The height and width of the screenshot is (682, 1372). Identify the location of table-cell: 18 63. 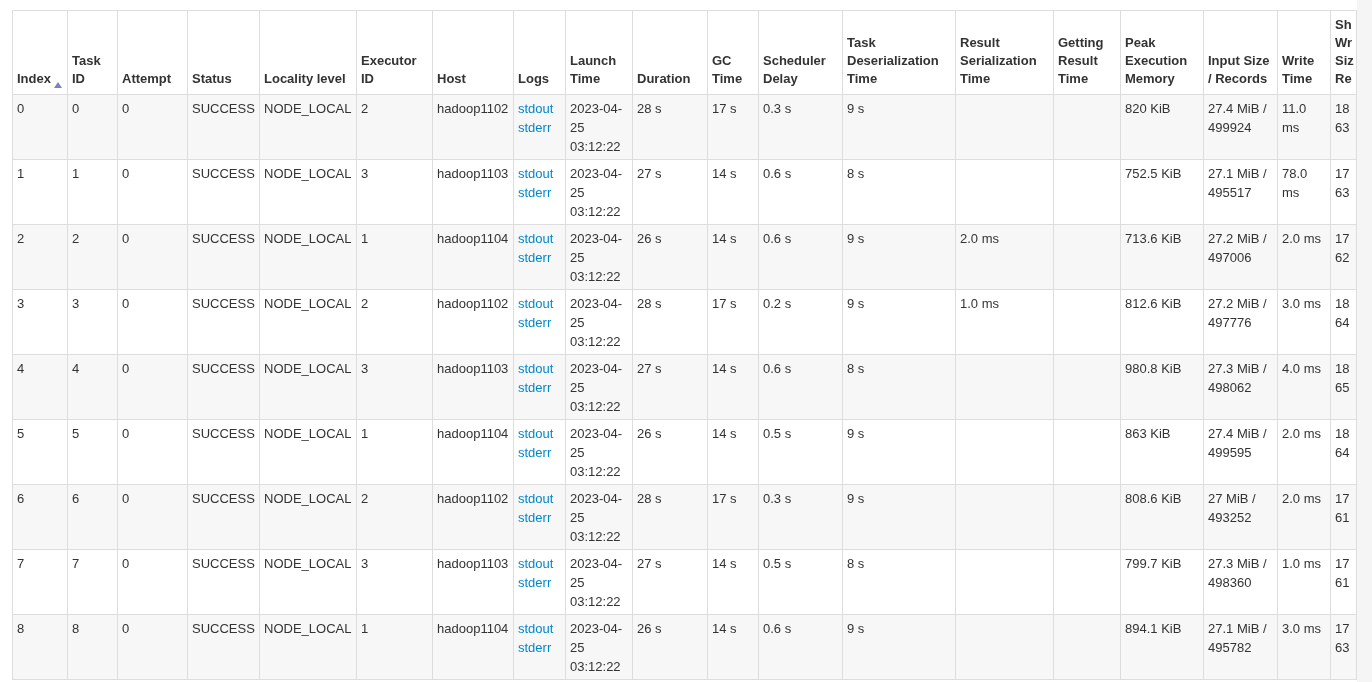
(1342, 118).